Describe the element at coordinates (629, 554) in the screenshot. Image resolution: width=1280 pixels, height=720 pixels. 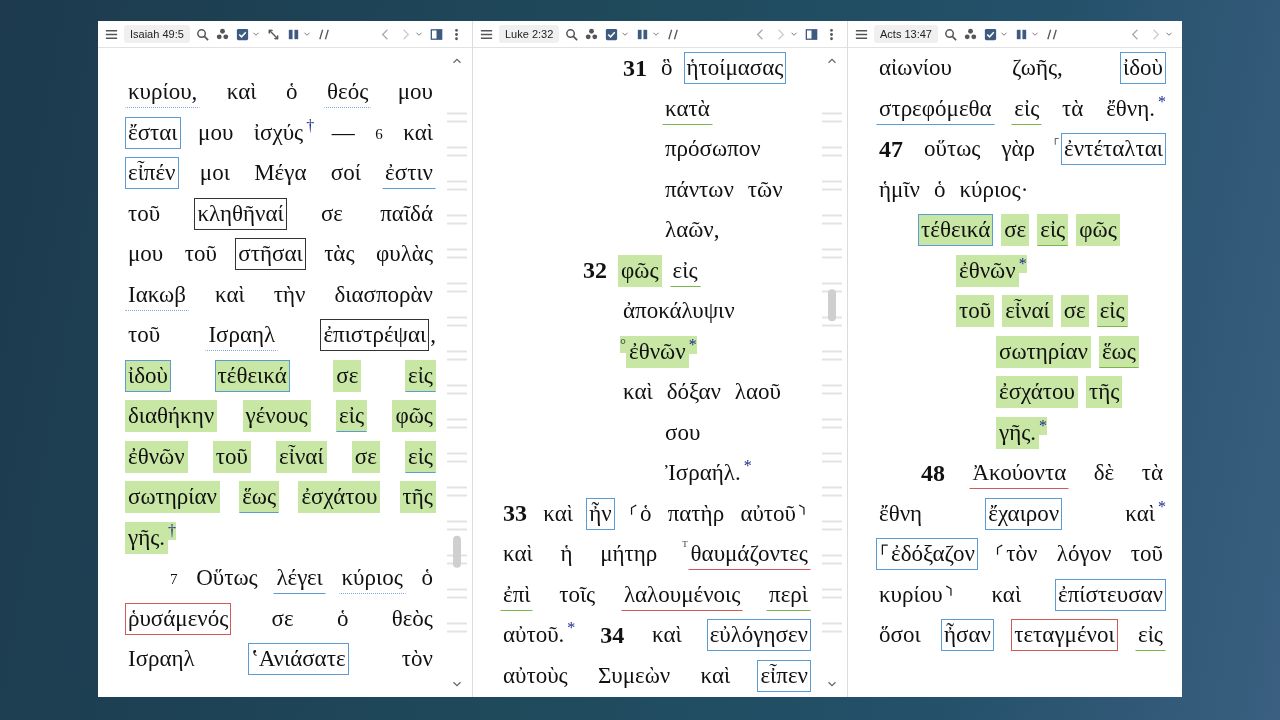
I see `word: μήτηρ` at that location.